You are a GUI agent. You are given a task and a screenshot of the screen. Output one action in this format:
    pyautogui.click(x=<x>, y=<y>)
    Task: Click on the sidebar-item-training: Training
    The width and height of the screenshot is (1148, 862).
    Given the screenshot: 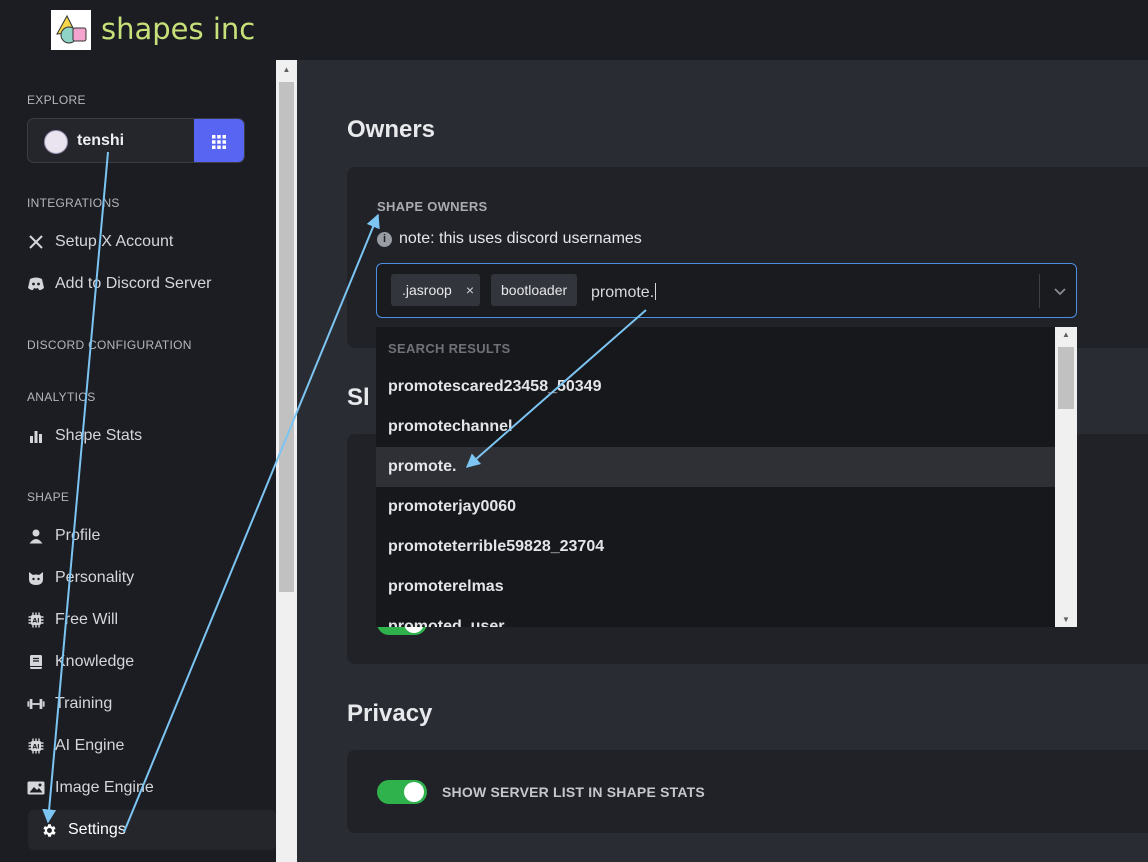 What is the action you would take?
    pyautogui.click(x=69, y=704)
    